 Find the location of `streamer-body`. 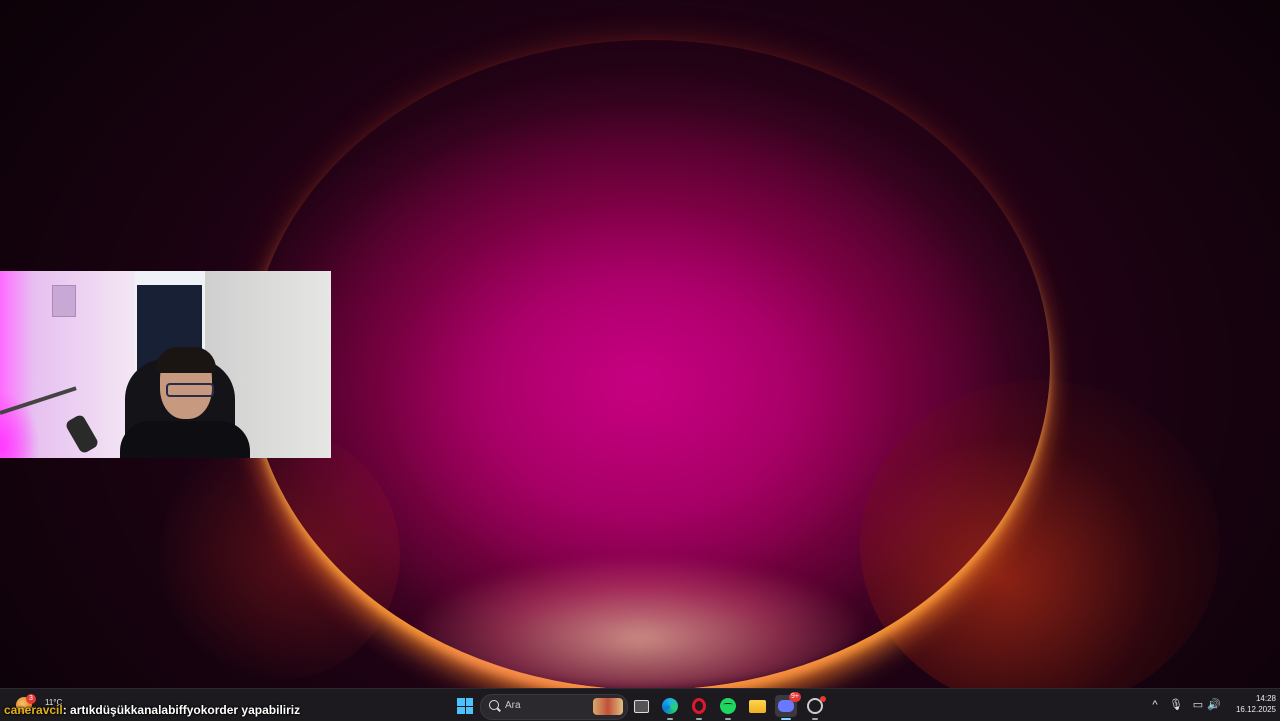

streamer-body is located at coordinates (185, 439).